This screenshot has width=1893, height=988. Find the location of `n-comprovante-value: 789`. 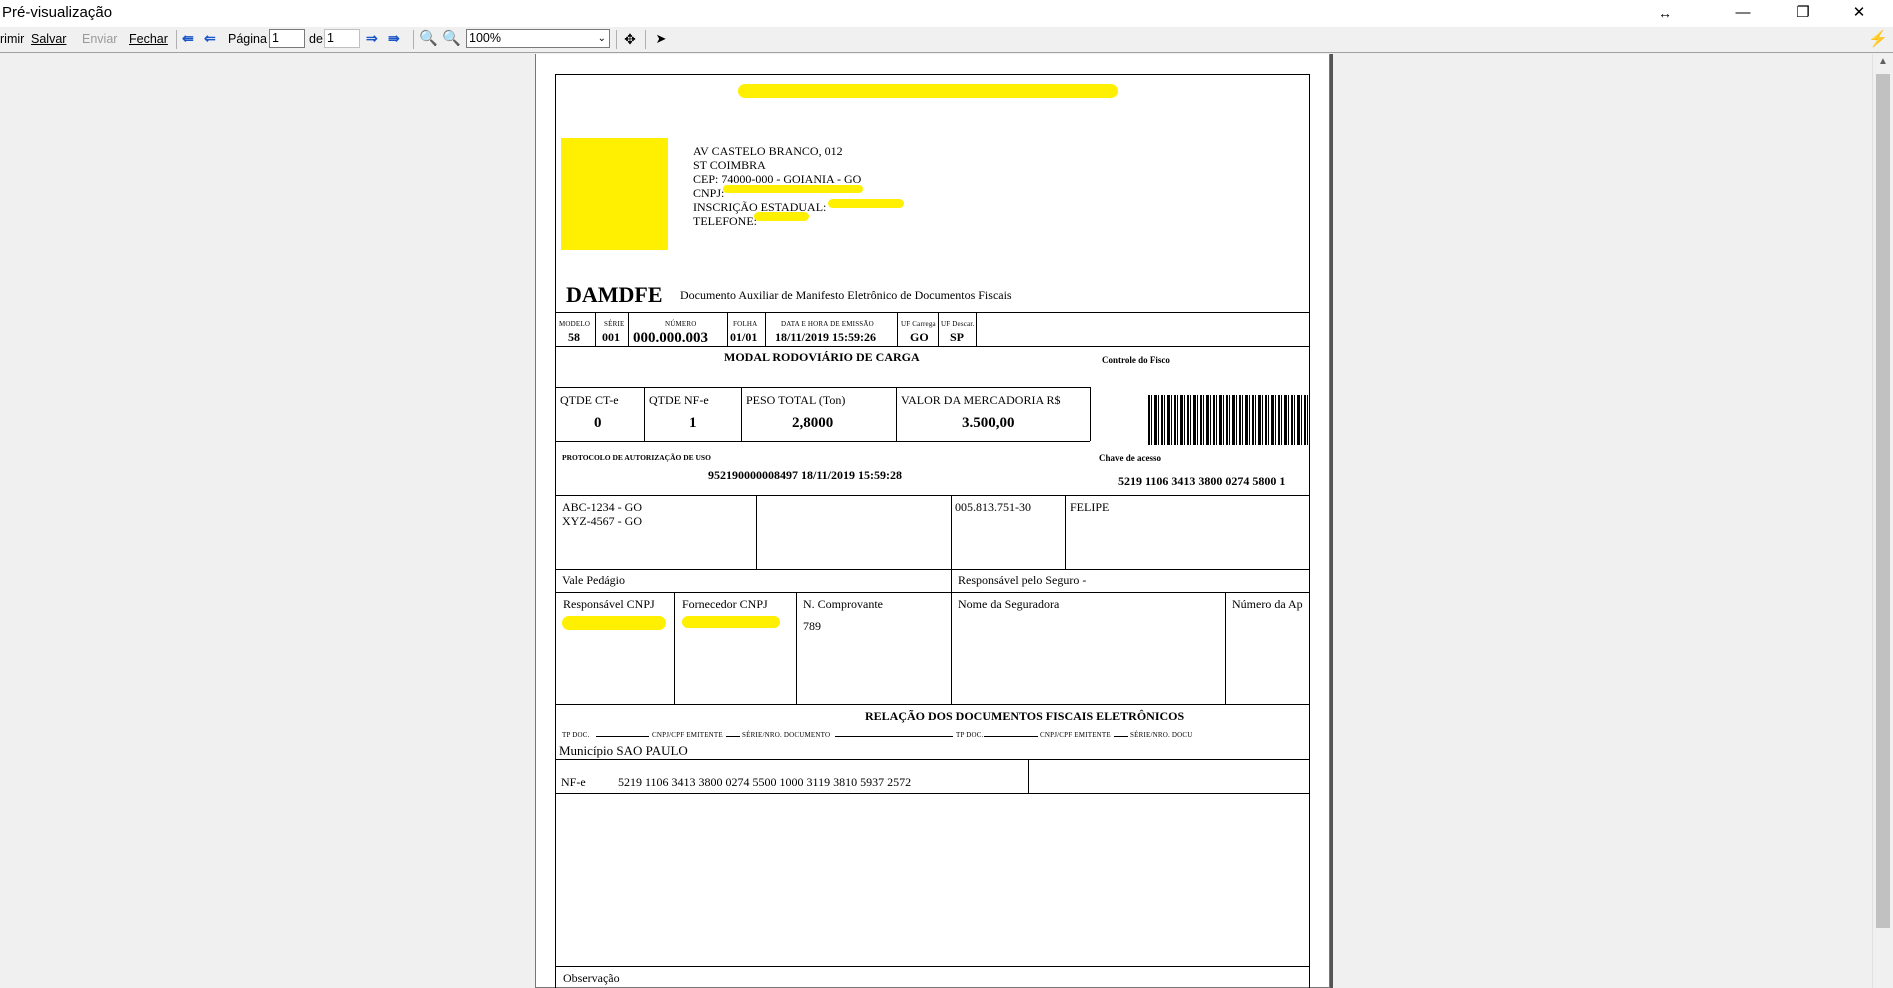

n-comprovante-value: 789 is located at coordinates (812, 626).